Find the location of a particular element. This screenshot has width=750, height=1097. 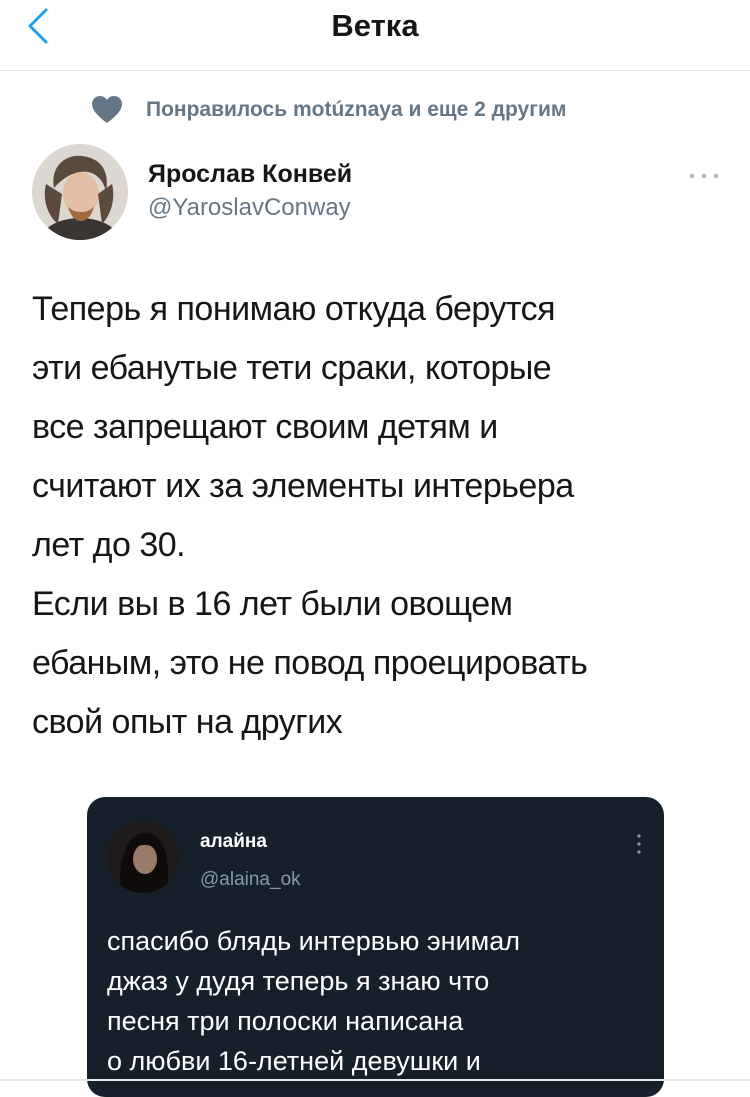

embedded-text-line: джаз у дудя теперь я знаю что is located at coordinates (298, 981).